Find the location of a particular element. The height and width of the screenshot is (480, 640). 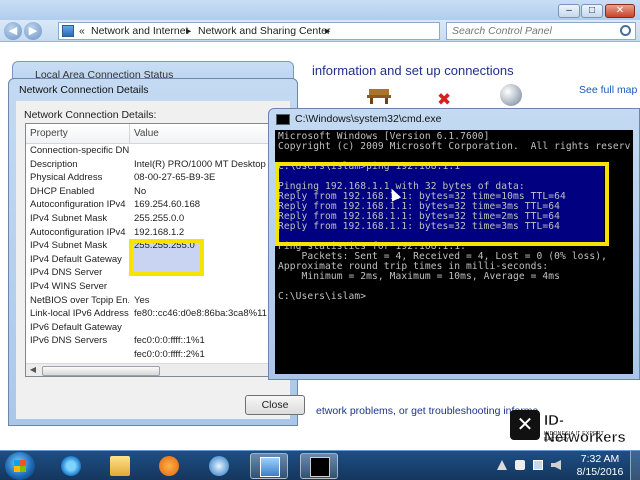

details-row-property: Description is located at coordinates (79, 164).